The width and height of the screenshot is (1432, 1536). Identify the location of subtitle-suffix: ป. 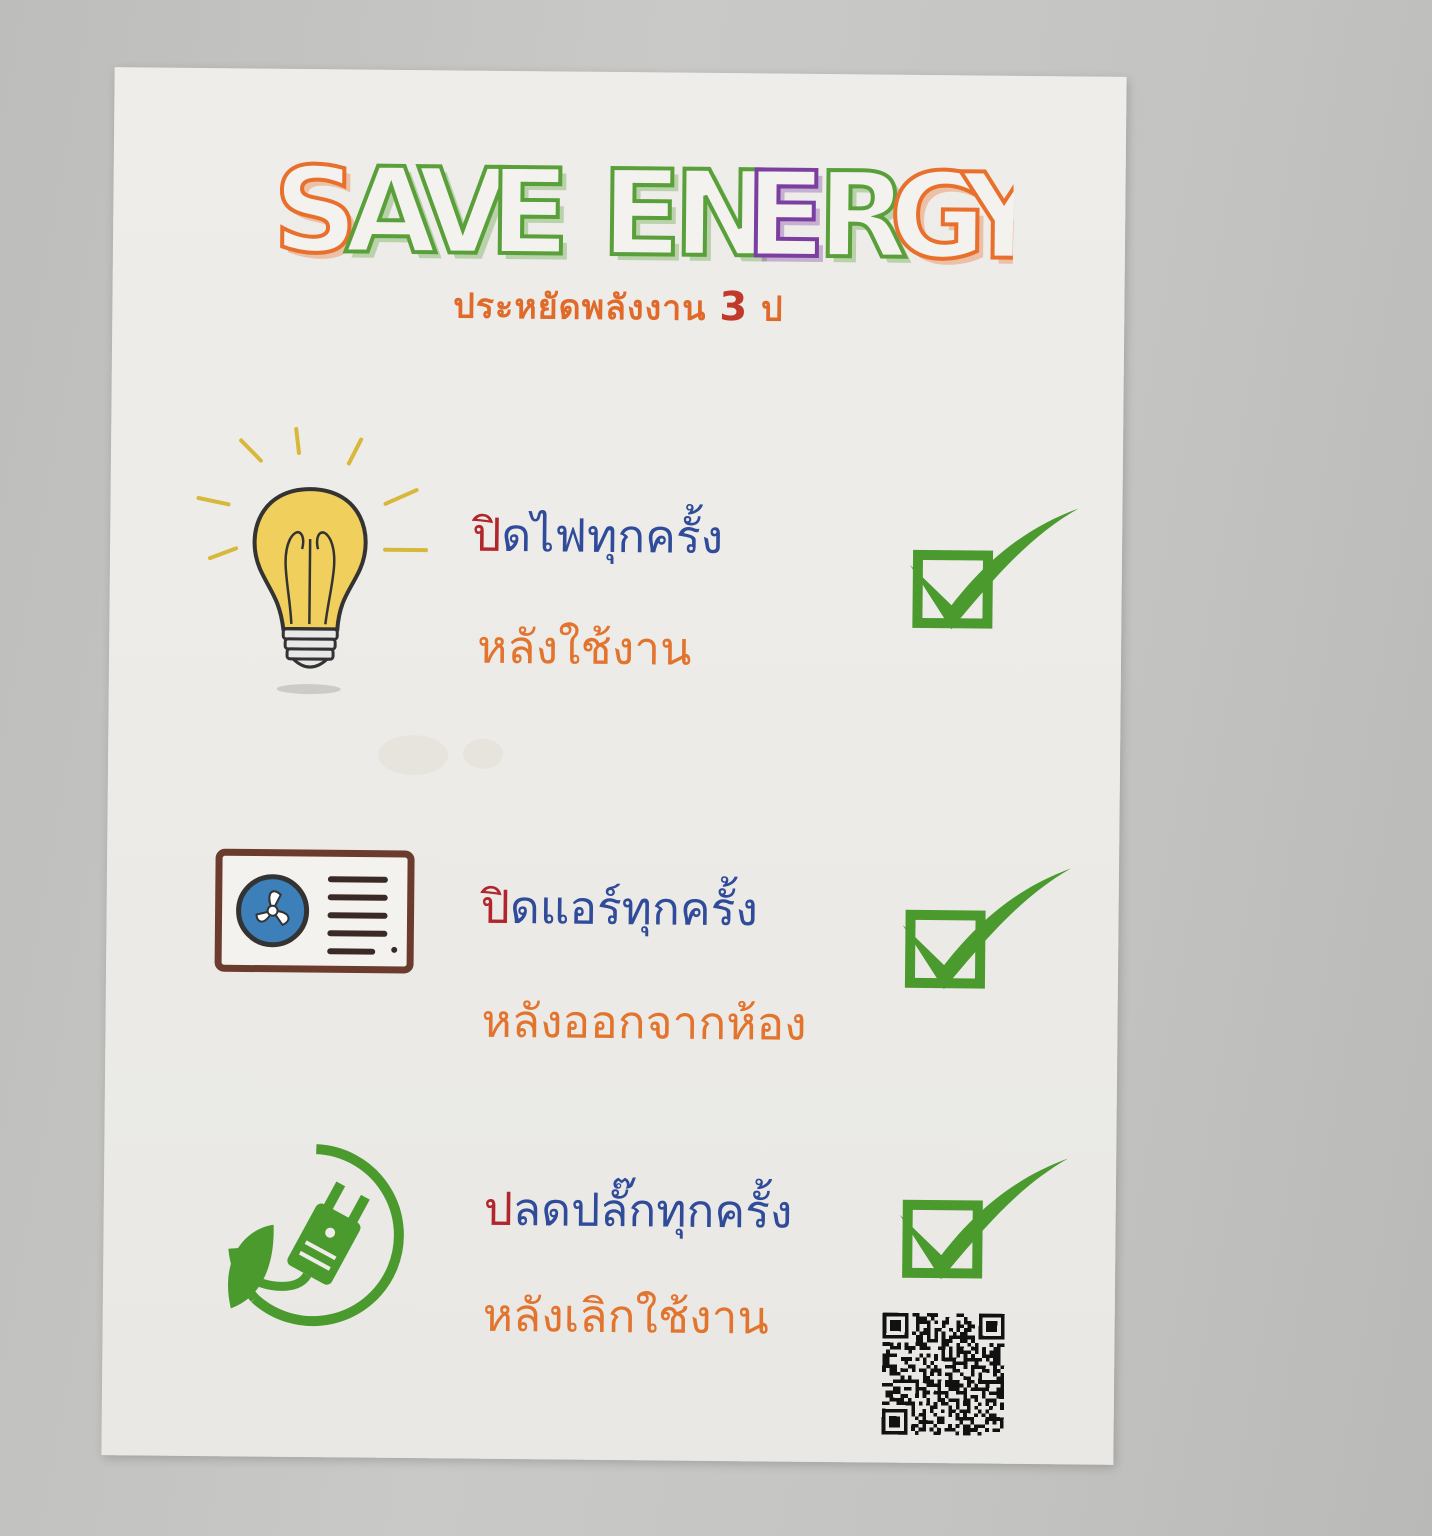
(765, 309).